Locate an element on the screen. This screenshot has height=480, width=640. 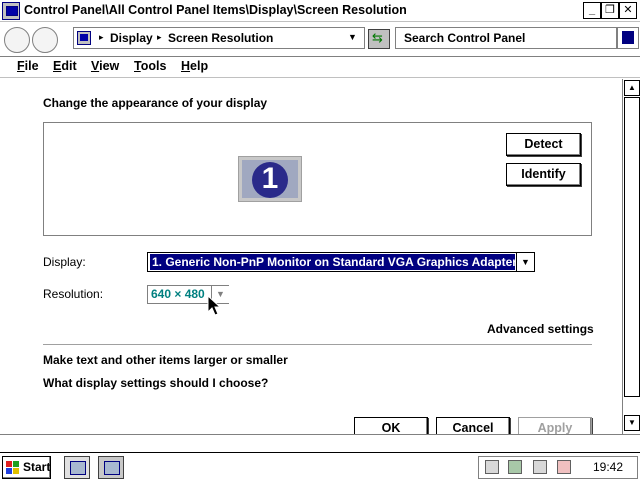
menu-file-accel: F is located at coordinates (21, 66).